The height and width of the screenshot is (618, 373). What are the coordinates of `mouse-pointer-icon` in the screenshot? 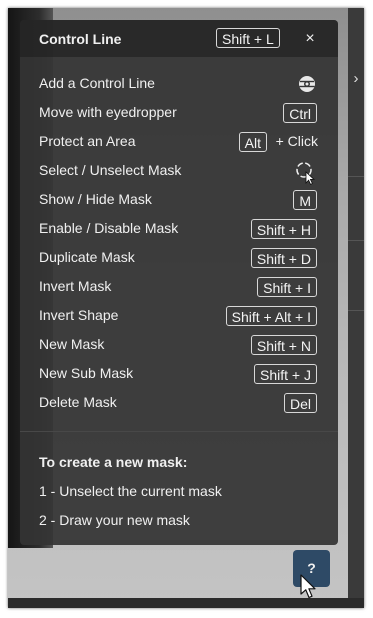 It's located at (308, 586).